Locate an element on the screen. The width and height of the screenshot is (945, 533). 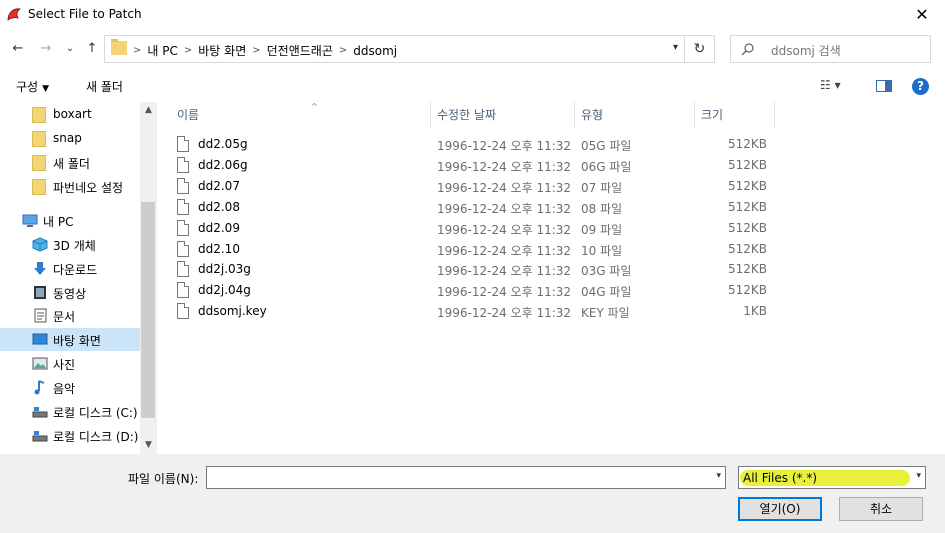
column-header-type: 유형 is located at coordinates (635, 115).